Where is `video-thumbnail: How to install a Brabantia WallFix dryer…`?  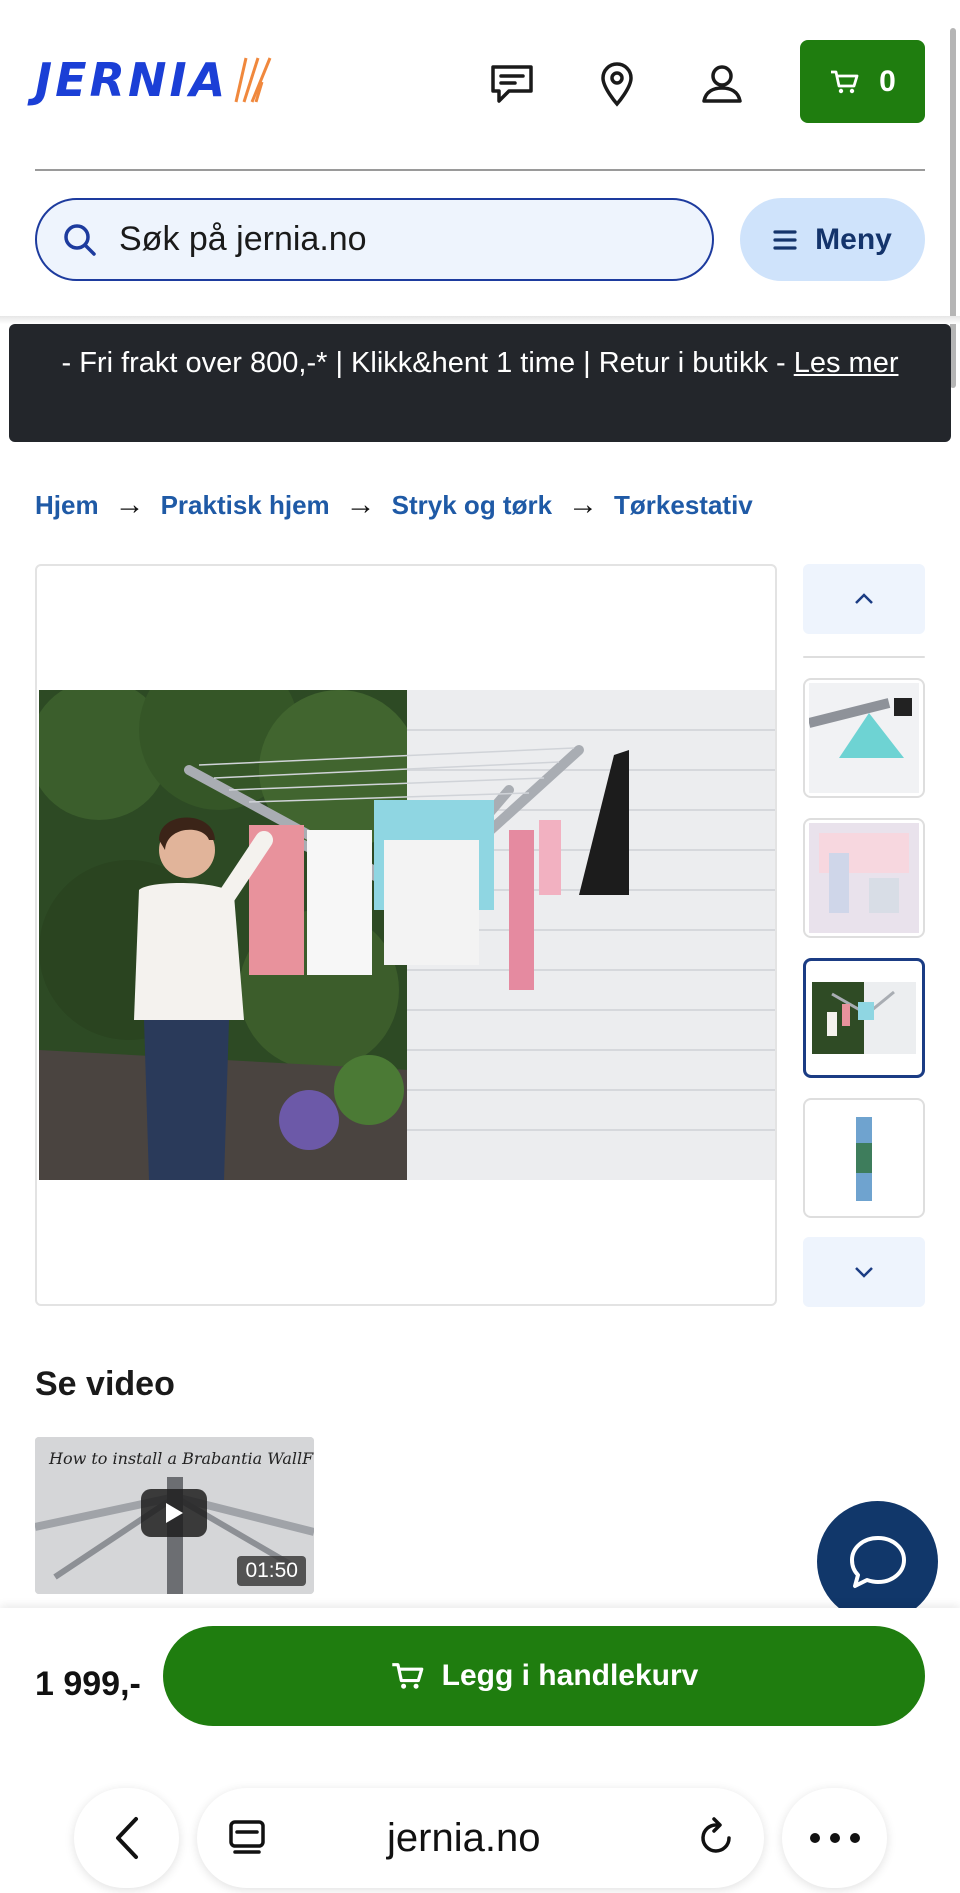
video-thumbnail: How to install a Brabantia WallFix dryer… is located at coordinates (174, 1515).